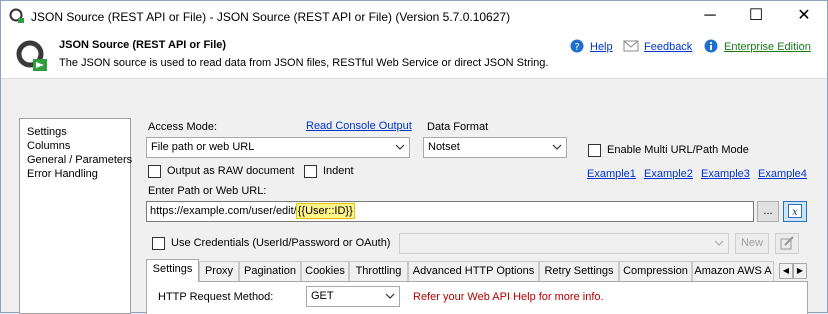 This screenshot has width=828, height=314. Describe the element at coordinates (322, 296) in the screenshot. I see `http-method-value: GET` at that location.